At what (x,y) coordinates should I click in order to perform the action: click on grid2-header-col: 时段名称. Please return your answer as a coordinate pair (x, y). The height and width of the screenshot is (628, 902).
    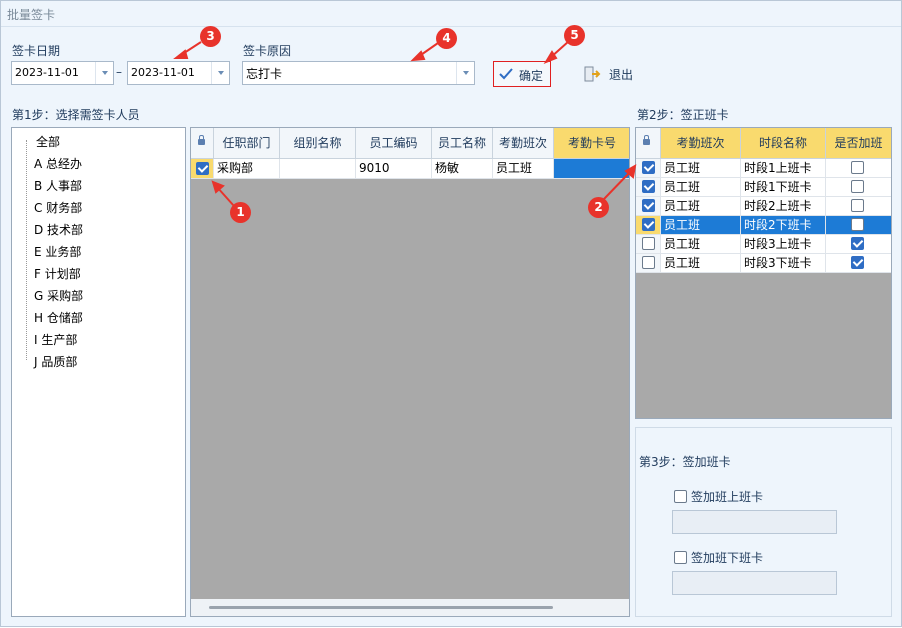
    Looking at the image, I should click on (783, 143).